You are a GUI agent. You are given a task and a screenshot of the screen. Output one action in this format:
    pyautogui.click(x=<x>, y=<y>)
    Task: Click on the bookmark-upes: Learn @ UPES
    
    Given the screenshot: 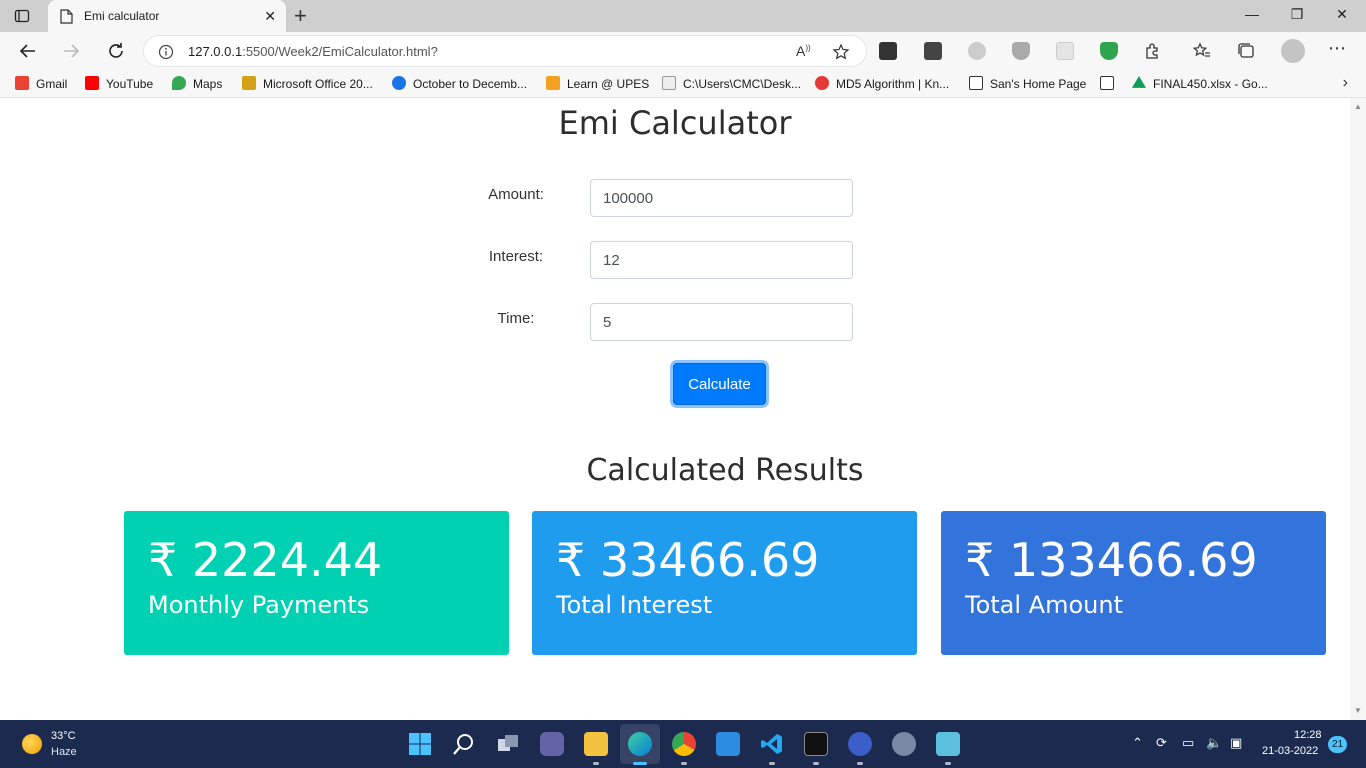 What is the action you would take?
    pyautogui.click(x=597, y=83)
    